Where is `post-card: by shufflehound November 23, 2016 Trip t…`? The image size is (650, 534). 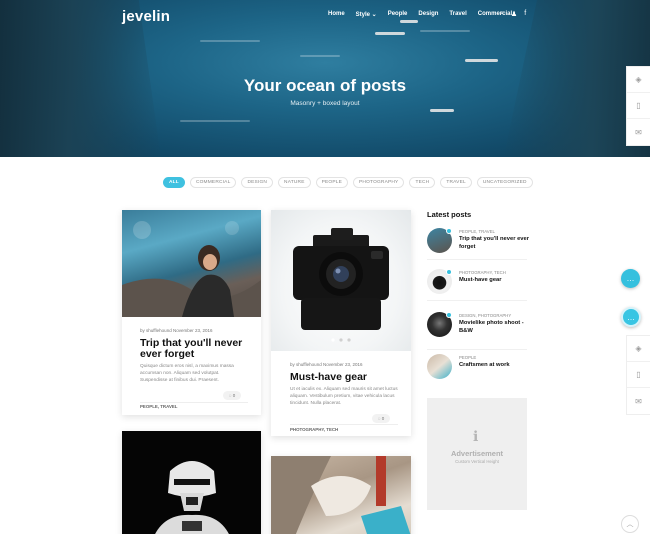 post-card: by shufflehound November 23, 2016 Trip t… is located at coordinates (191, 312).